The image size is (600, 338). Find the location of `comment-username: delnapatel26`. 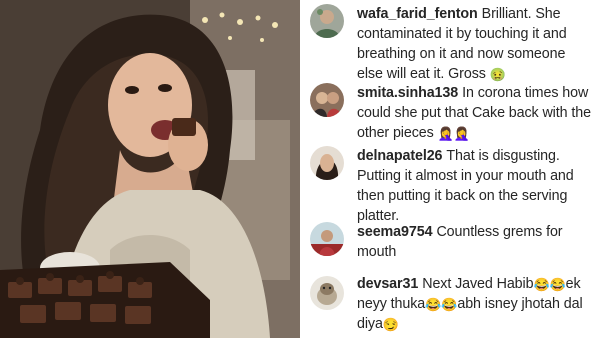

comment-username: delnapatel26 is located at coordinates (400, 156).